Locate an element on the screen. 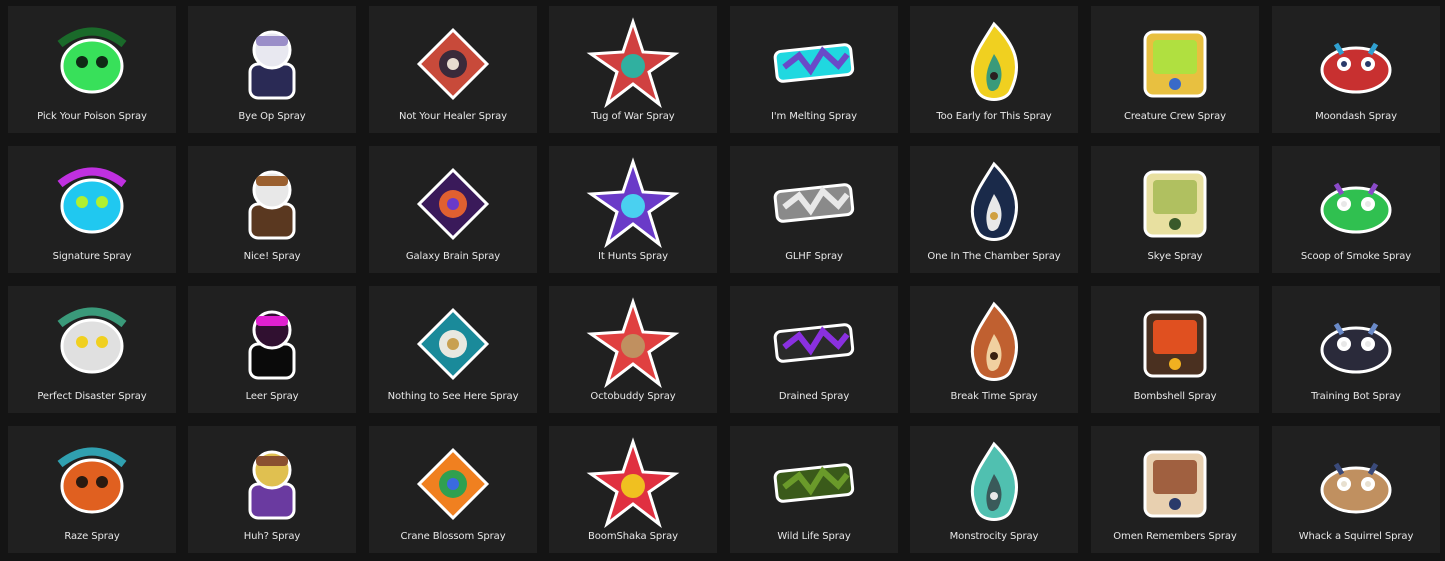 The image size is (1445, 561). spray-card: Huh? Spray is located at coordinates (272, 489).